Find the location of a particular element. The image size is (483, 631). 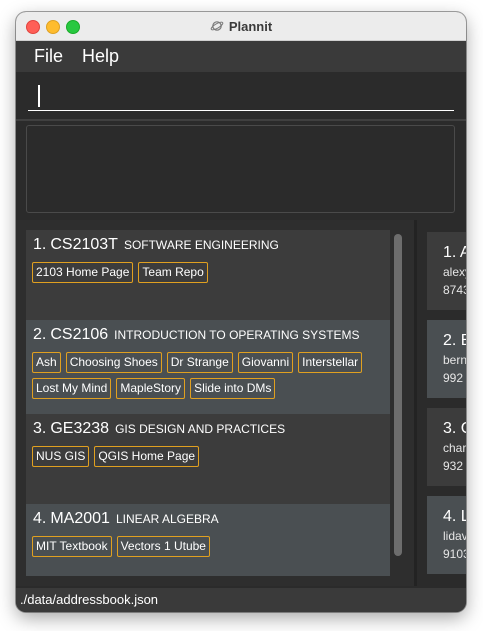

person-email: alexy is located at coordinates (454, 272).